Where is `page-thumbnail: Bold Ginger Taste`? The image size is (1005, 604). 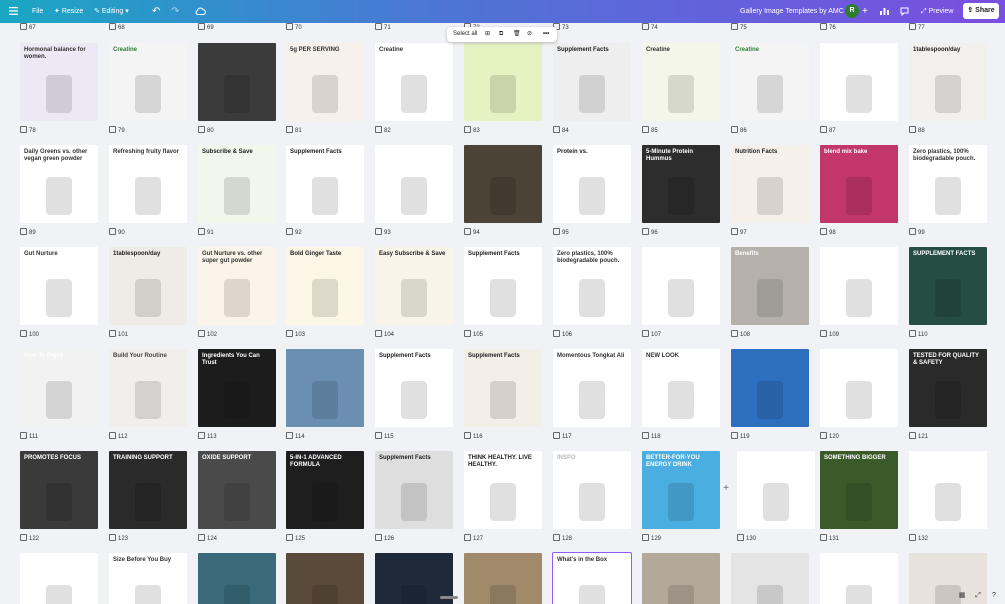 page-thumbnail: Bold Ginger Taste is located at coordinates (325, 286).